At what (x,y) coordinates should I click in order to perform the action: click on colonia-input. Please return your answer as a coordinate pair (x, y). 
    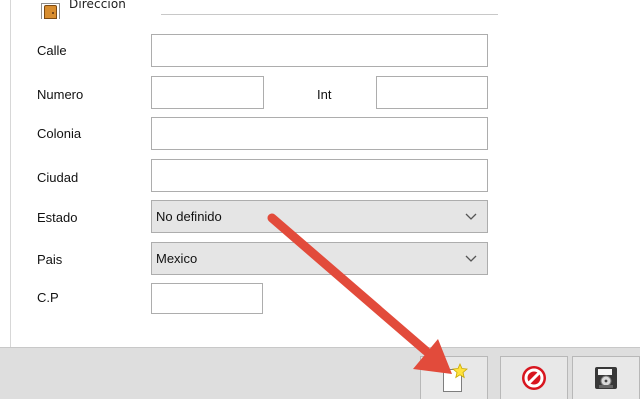
    Looking at the image, I should click on (319, 133).